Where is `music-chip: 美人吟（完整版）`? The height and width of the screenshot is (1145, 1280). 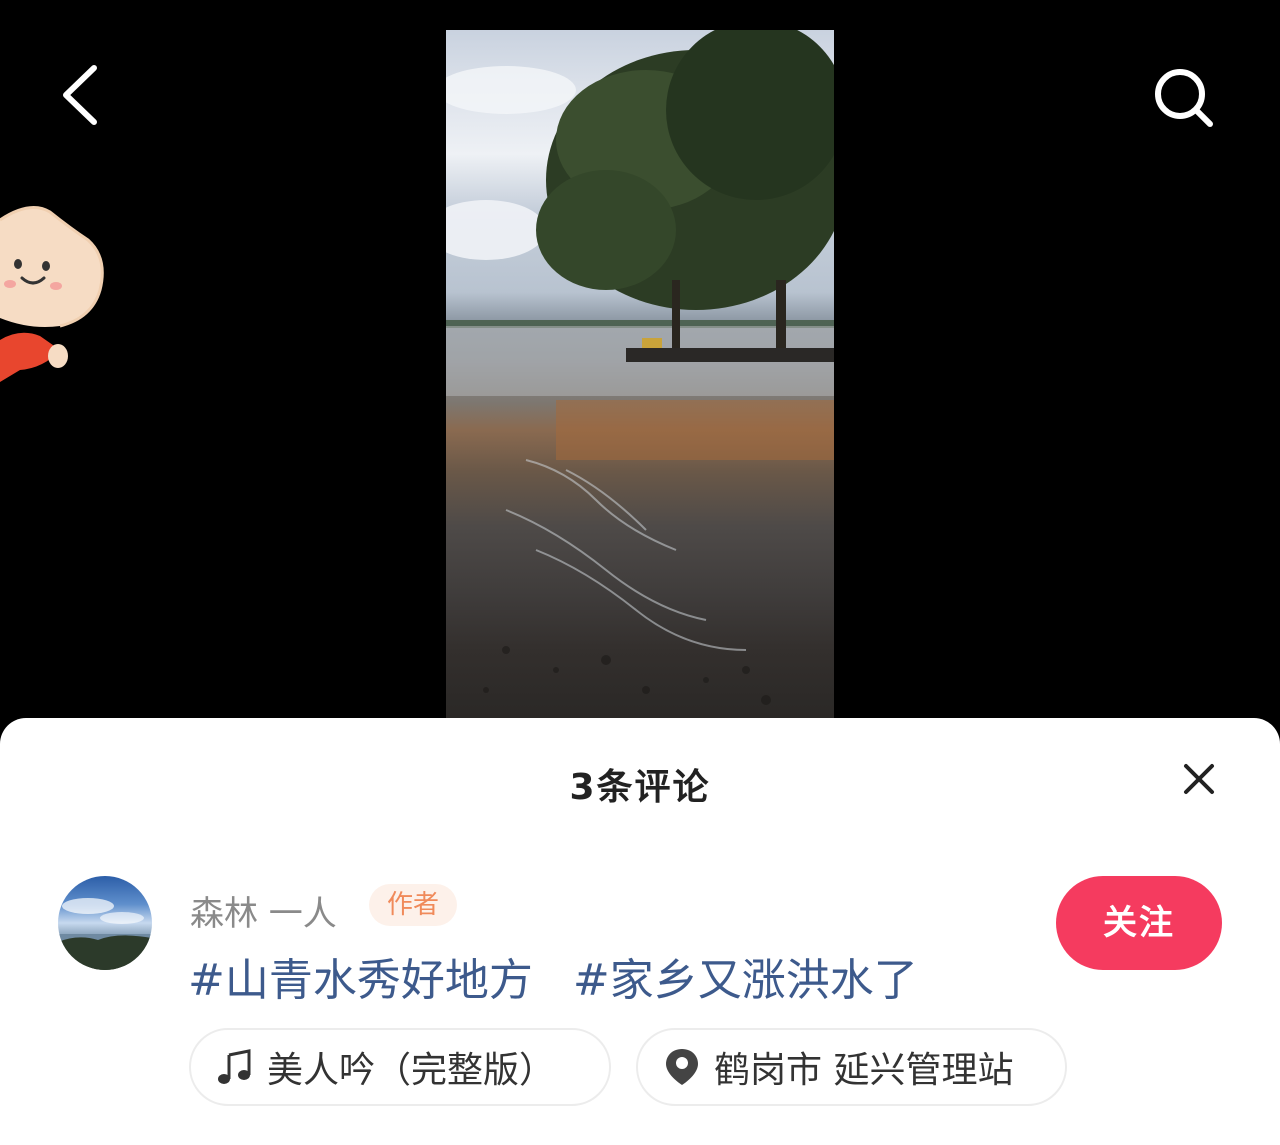
music-chip: 美人吟（完整版） is located at coordinates (400, 1067).